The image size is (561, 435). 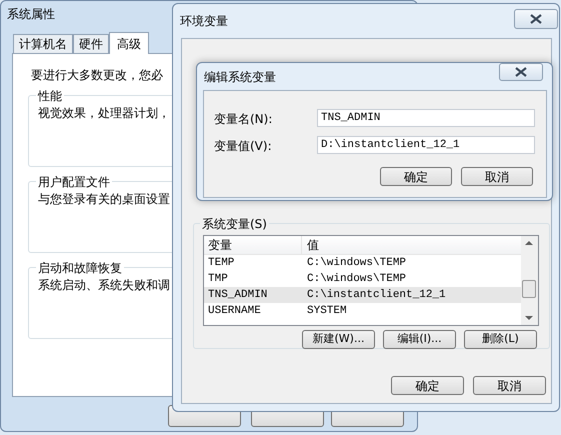 I want to click on list-button: 删除(L), so click(x=500, y=339).